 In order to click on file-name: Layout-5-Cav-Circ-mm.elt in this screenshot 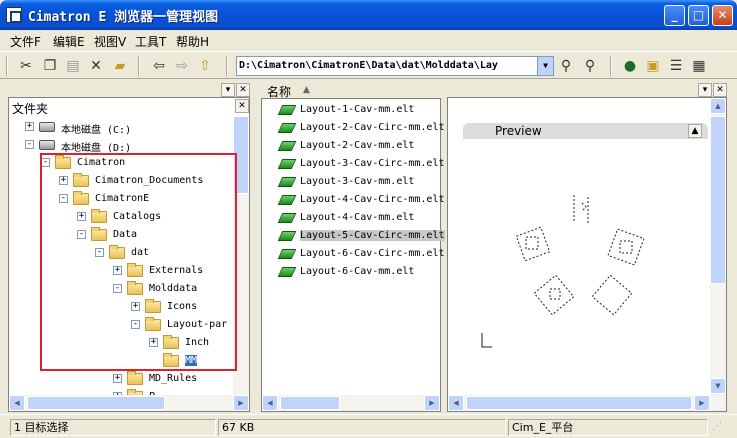, I will do `click(372, 235)`.